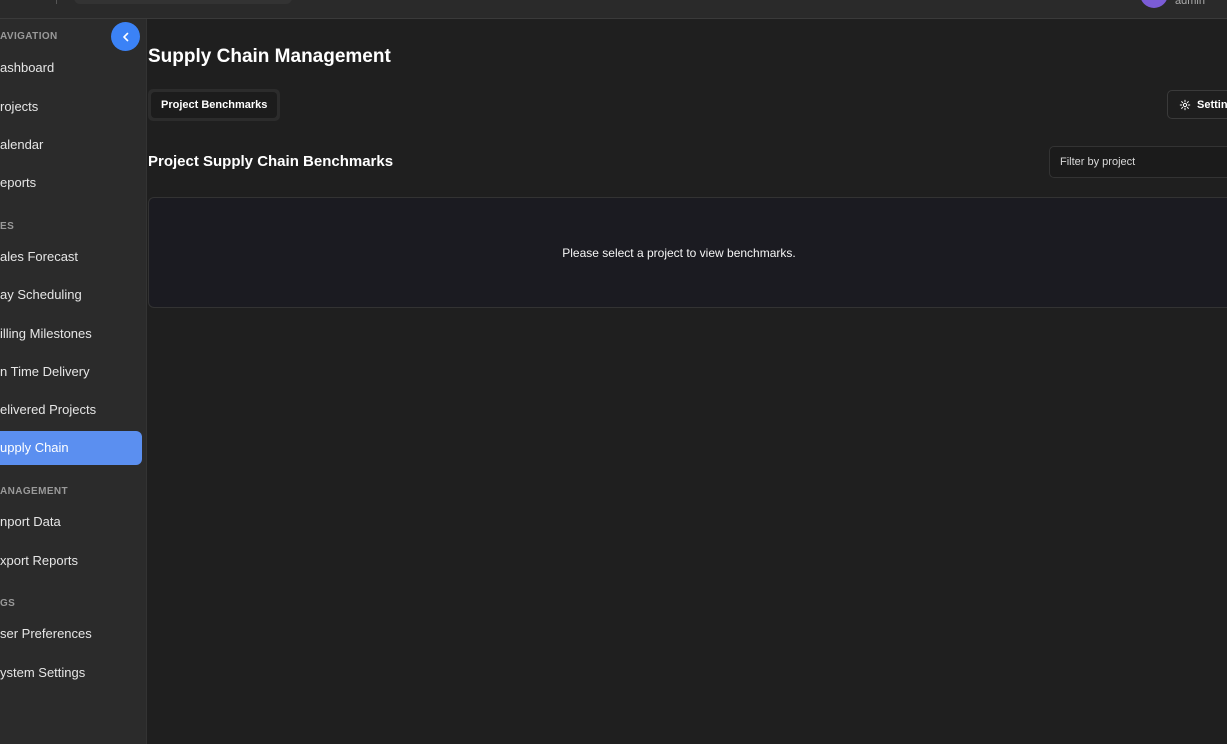 The height and width of the screenshot is (744, 1227). I want to click on gear-icon, so click(1185, 104).